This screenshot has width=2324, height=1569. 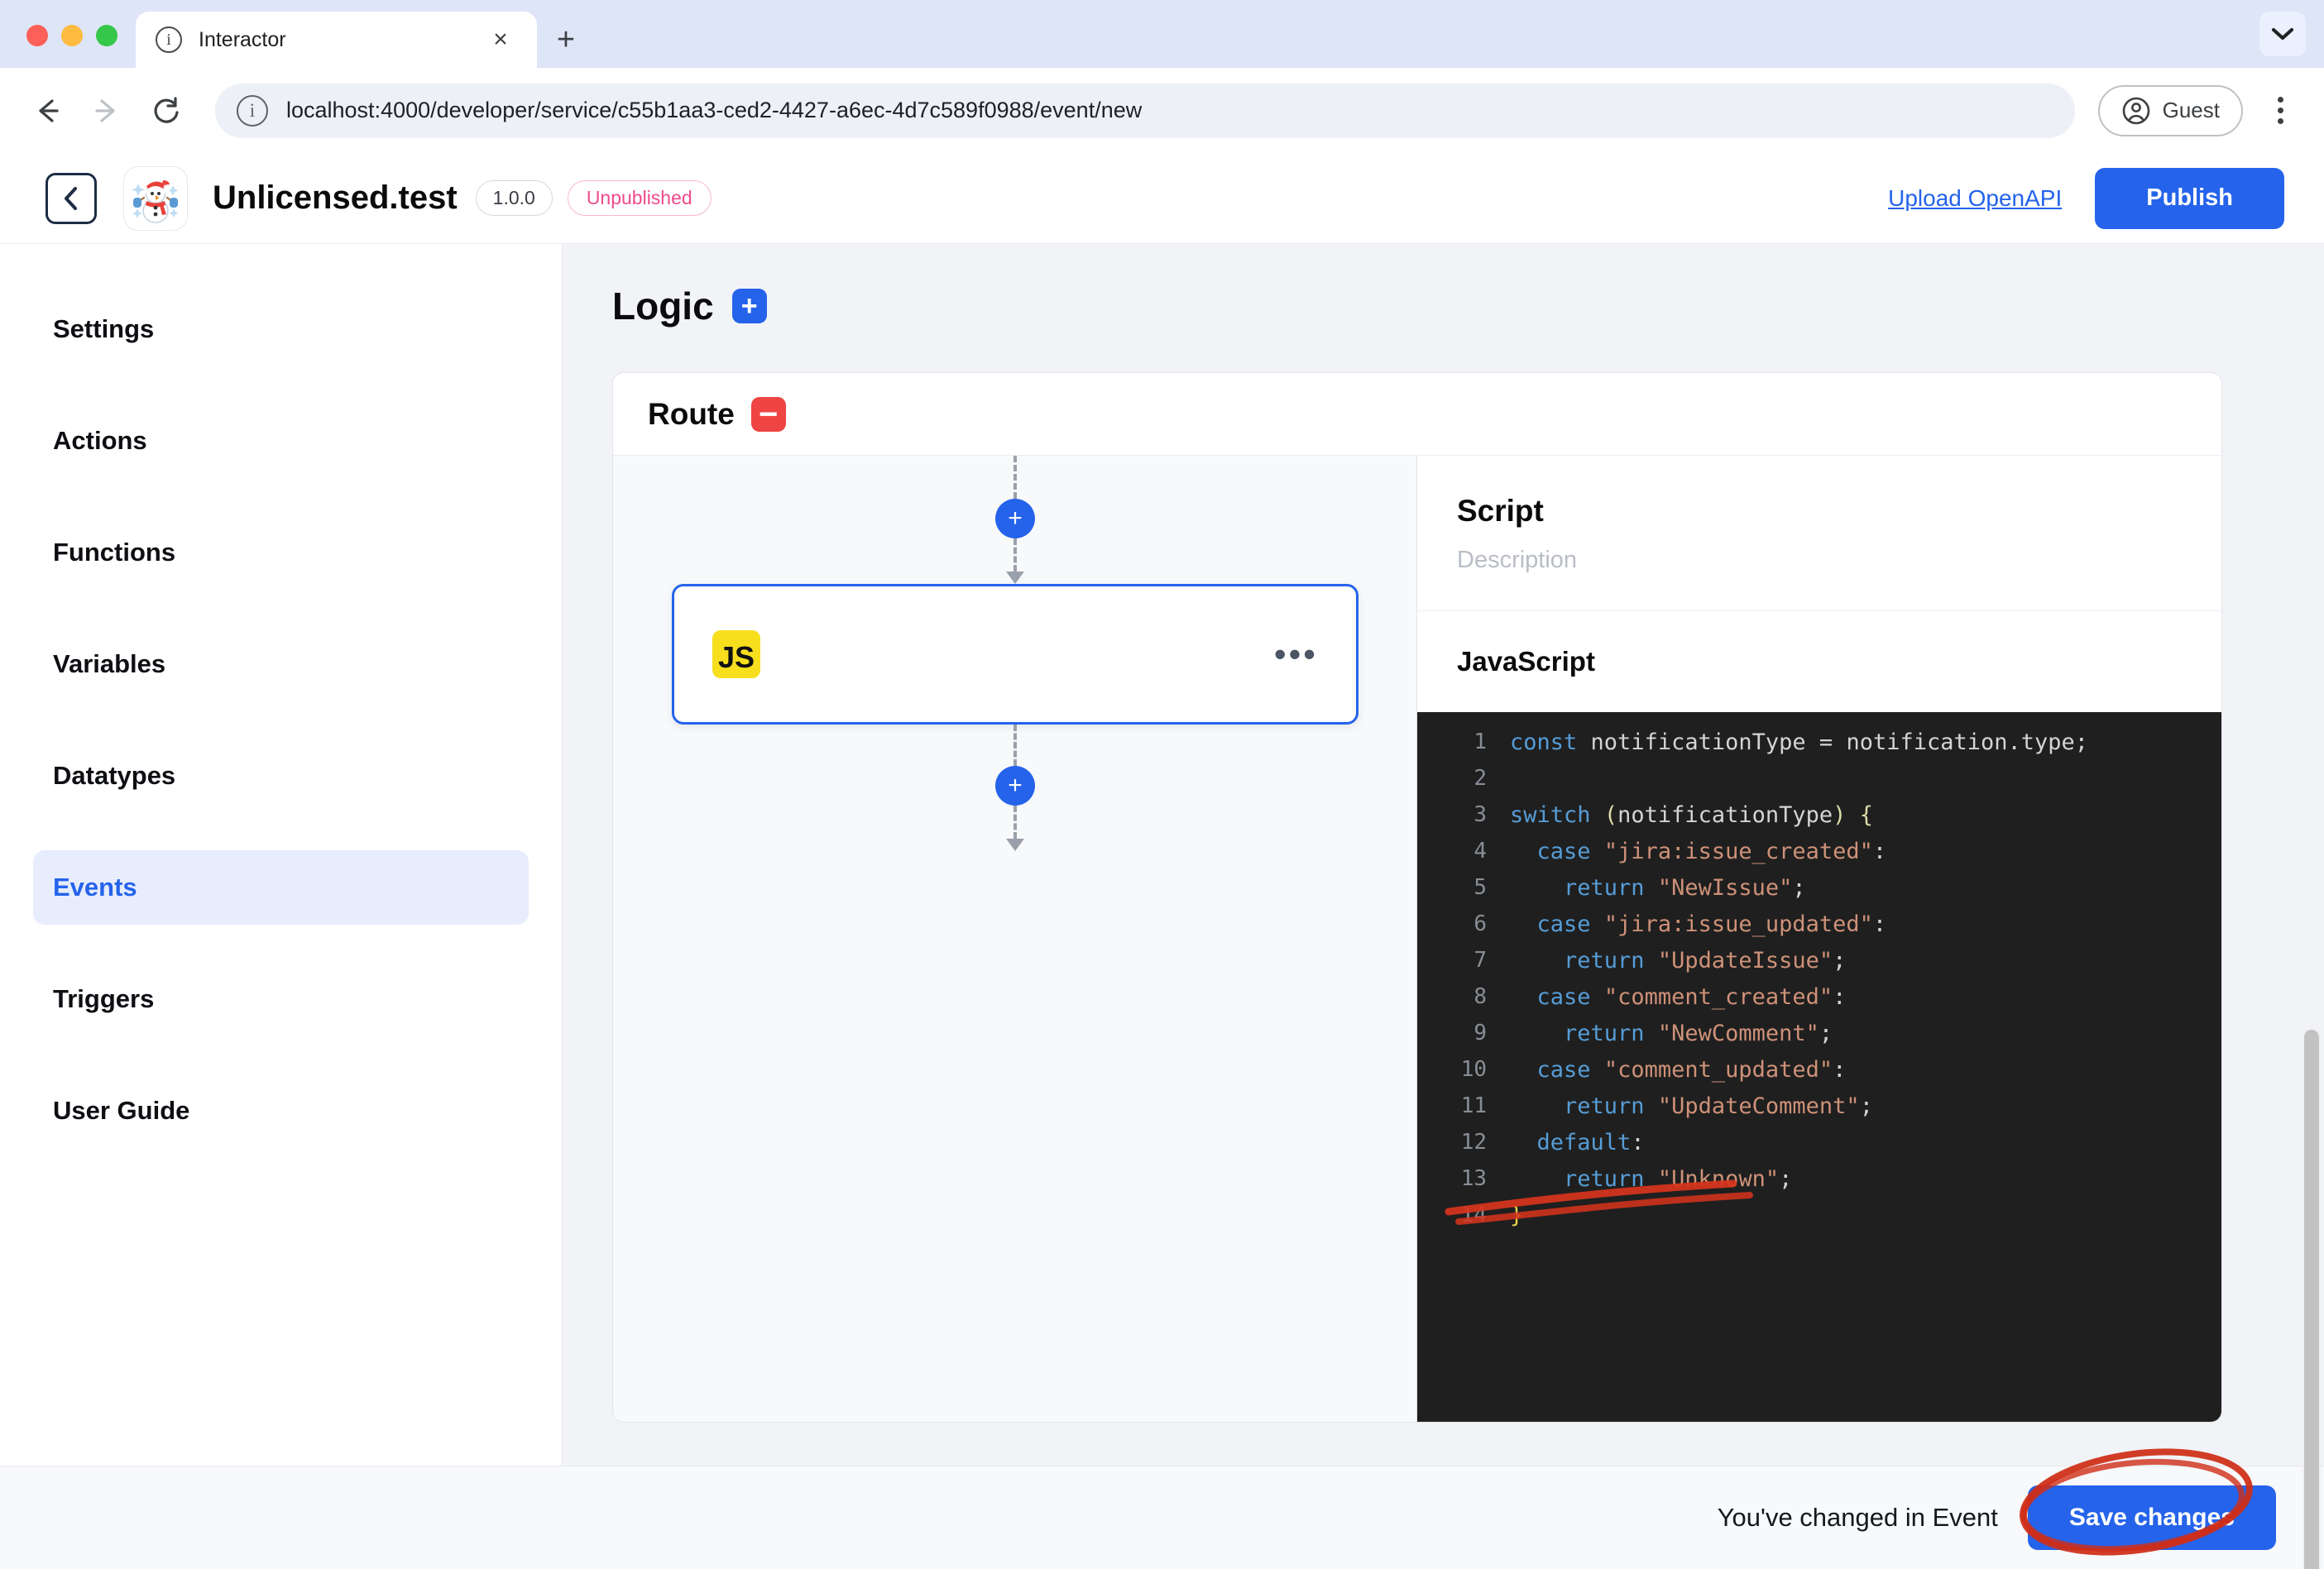 What do you see at coordinates (1473, 1142) in the screenshot?
I see `line-number: 12` at bounding box center [1473, 1142].